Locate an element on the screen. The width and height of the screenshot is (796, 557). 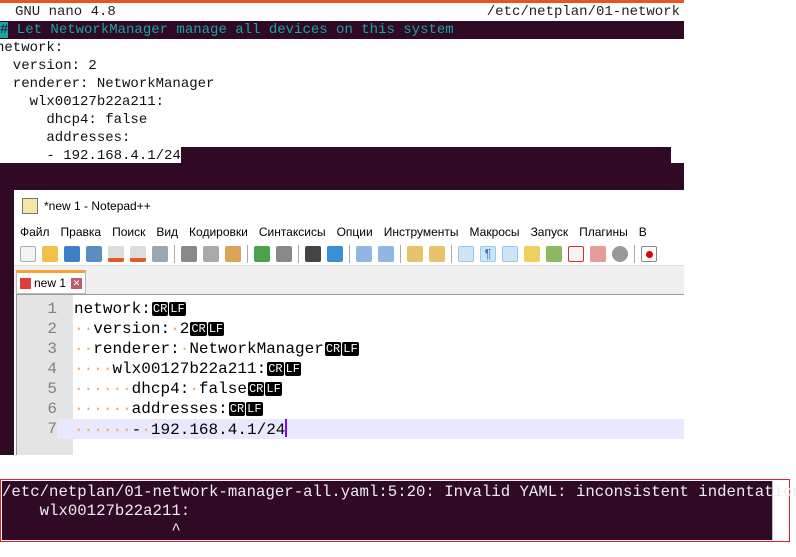
record-macro-icon is located at coordinates (649, 253).